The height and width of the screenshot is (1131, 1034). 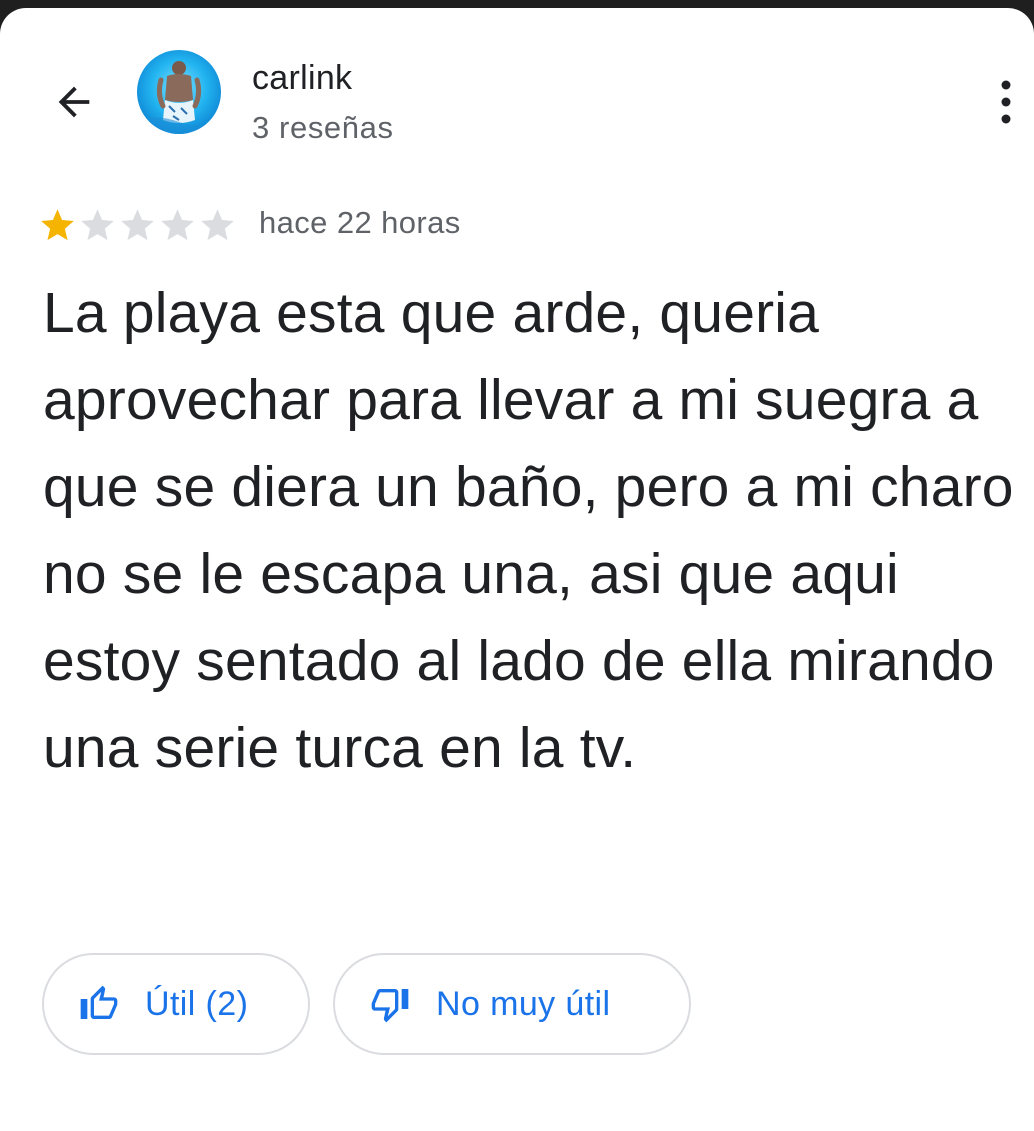 What do you see at coordinates (523, 1003) in the screenshot?
I see `not-helpful-label: No muy útil` at bounding box center [523, 1003].